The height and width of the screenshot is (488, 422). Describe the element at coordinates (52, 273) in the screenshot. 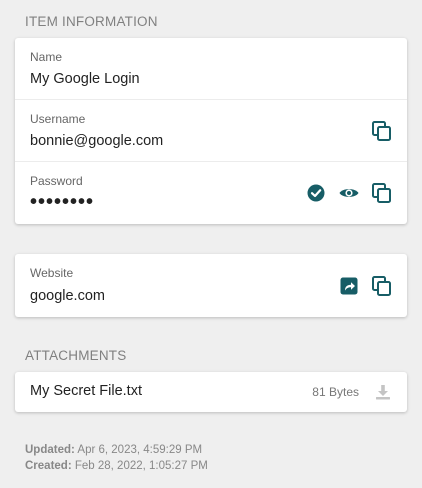

I see `website-label: Website` at that location.